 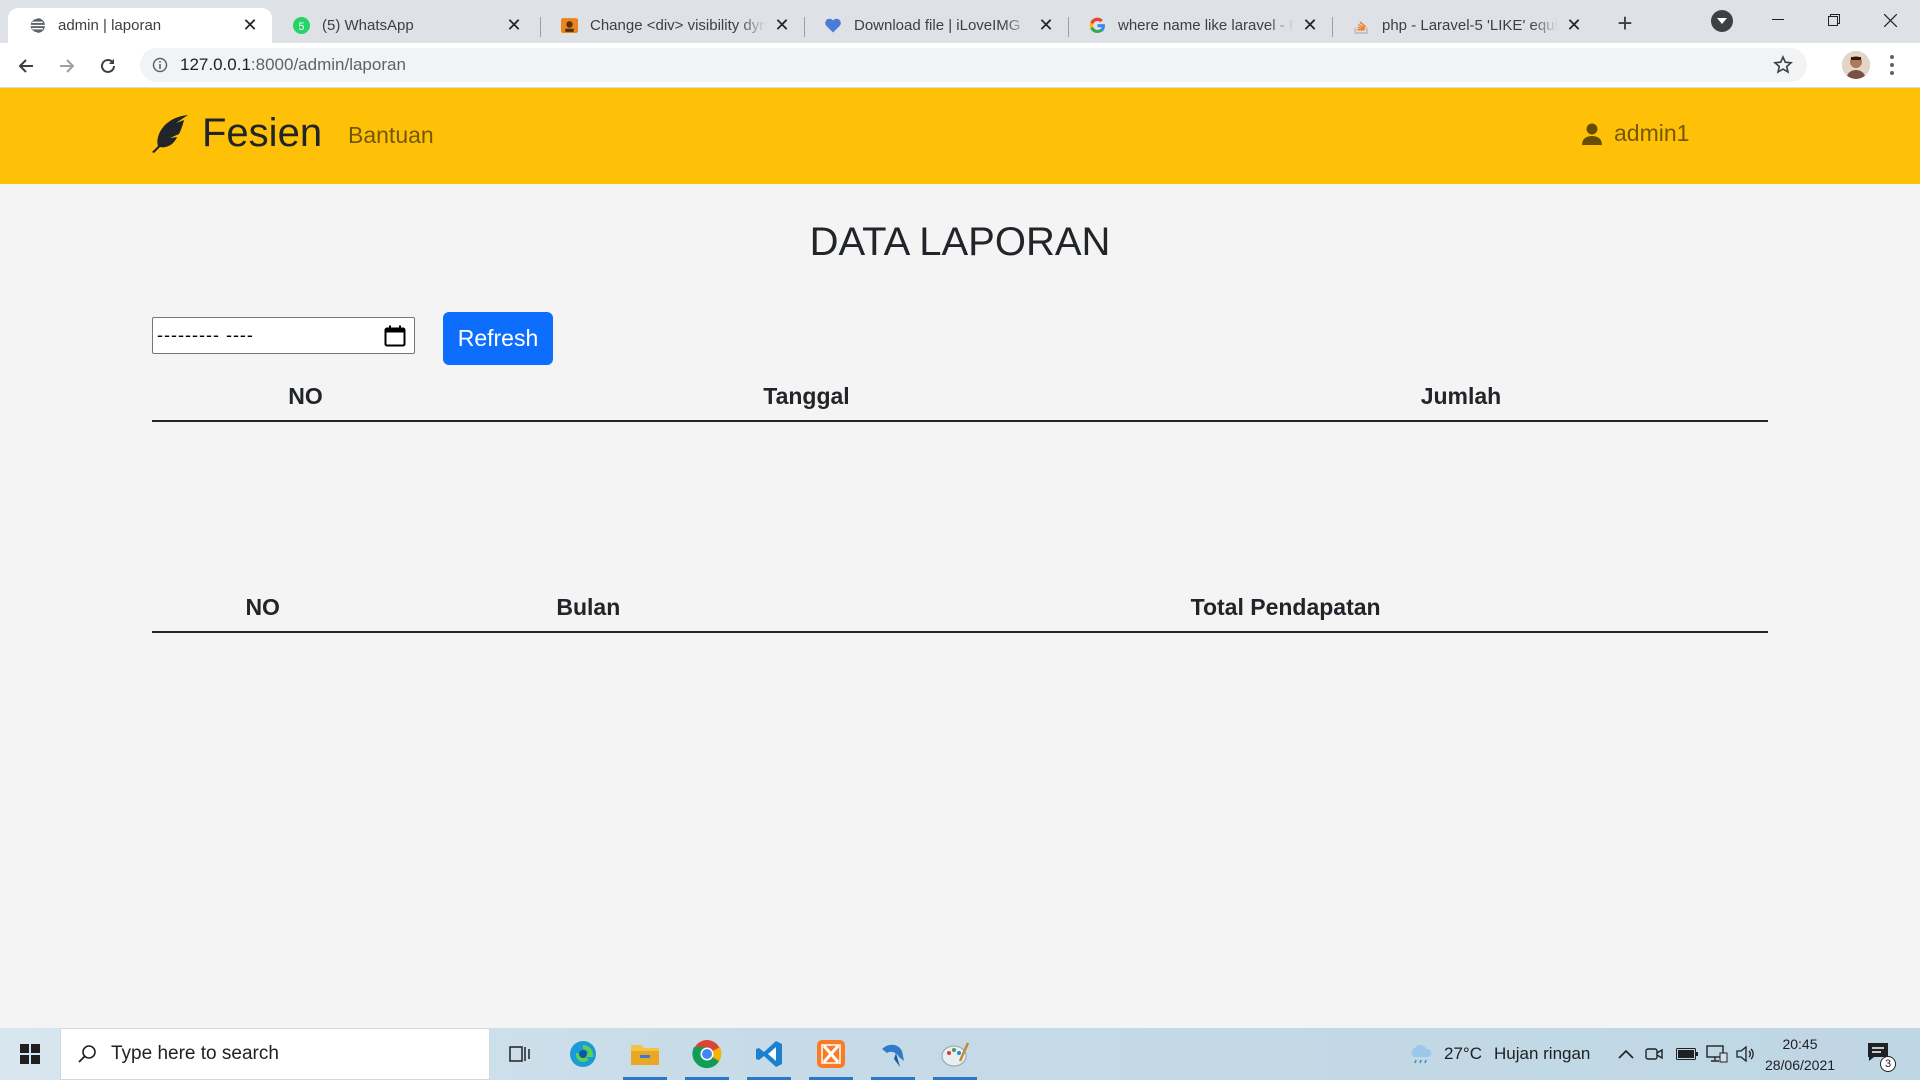 I want to click on profile-avatar, so click(x=1856, y=65).